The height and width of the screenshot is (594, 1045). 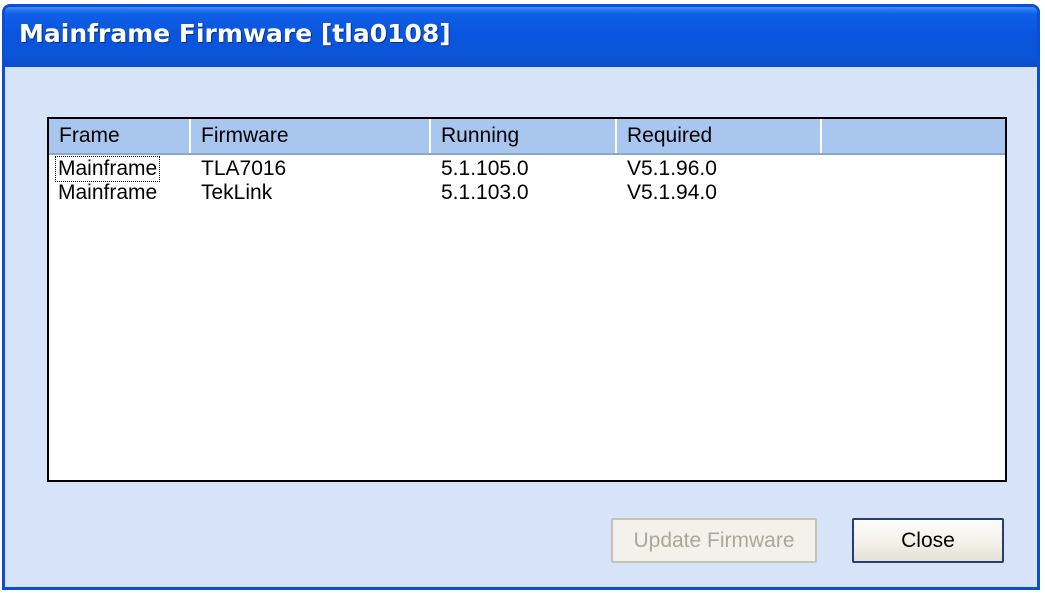 What do you see at coordinates (672, 192) in the screenshot?
I see `cell-required: V5.1.94.0` at bounding box center [672, 192].